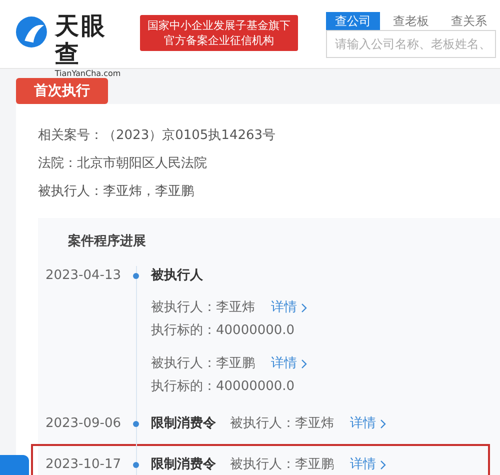 The width and height of the screenshot is (500, 475). Describe the element at coordinates (177, 276) in the screenshot. I see `entry-title: 被执行人` at that location.